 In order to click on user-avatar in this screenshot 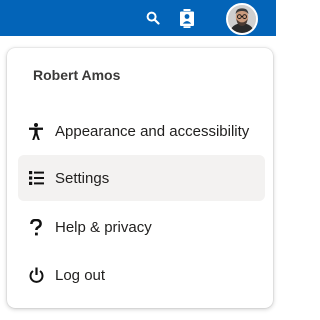, I will do `click(242, 19)`.